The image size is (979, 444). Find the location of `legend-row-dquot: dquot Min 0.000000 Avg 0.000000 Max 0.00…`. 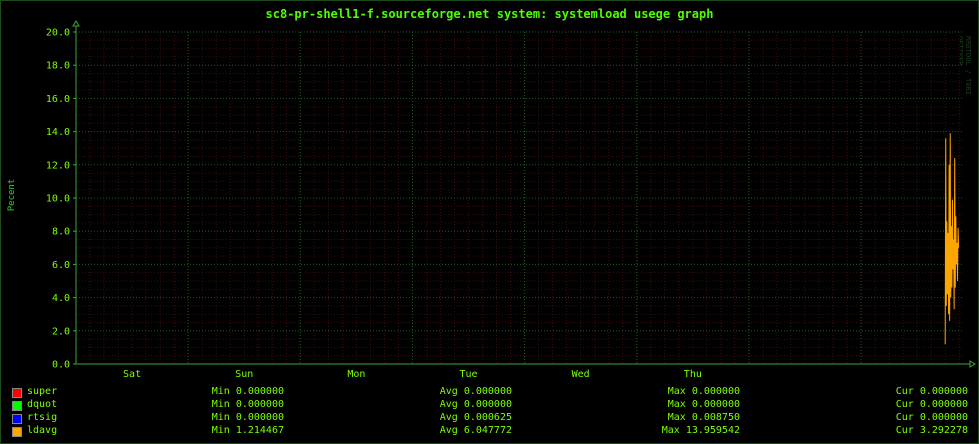

legend-row-dquot: dquot Min 0.000000 Avg 0.000000 Max 0.00… is located at coordinates (489, 405).